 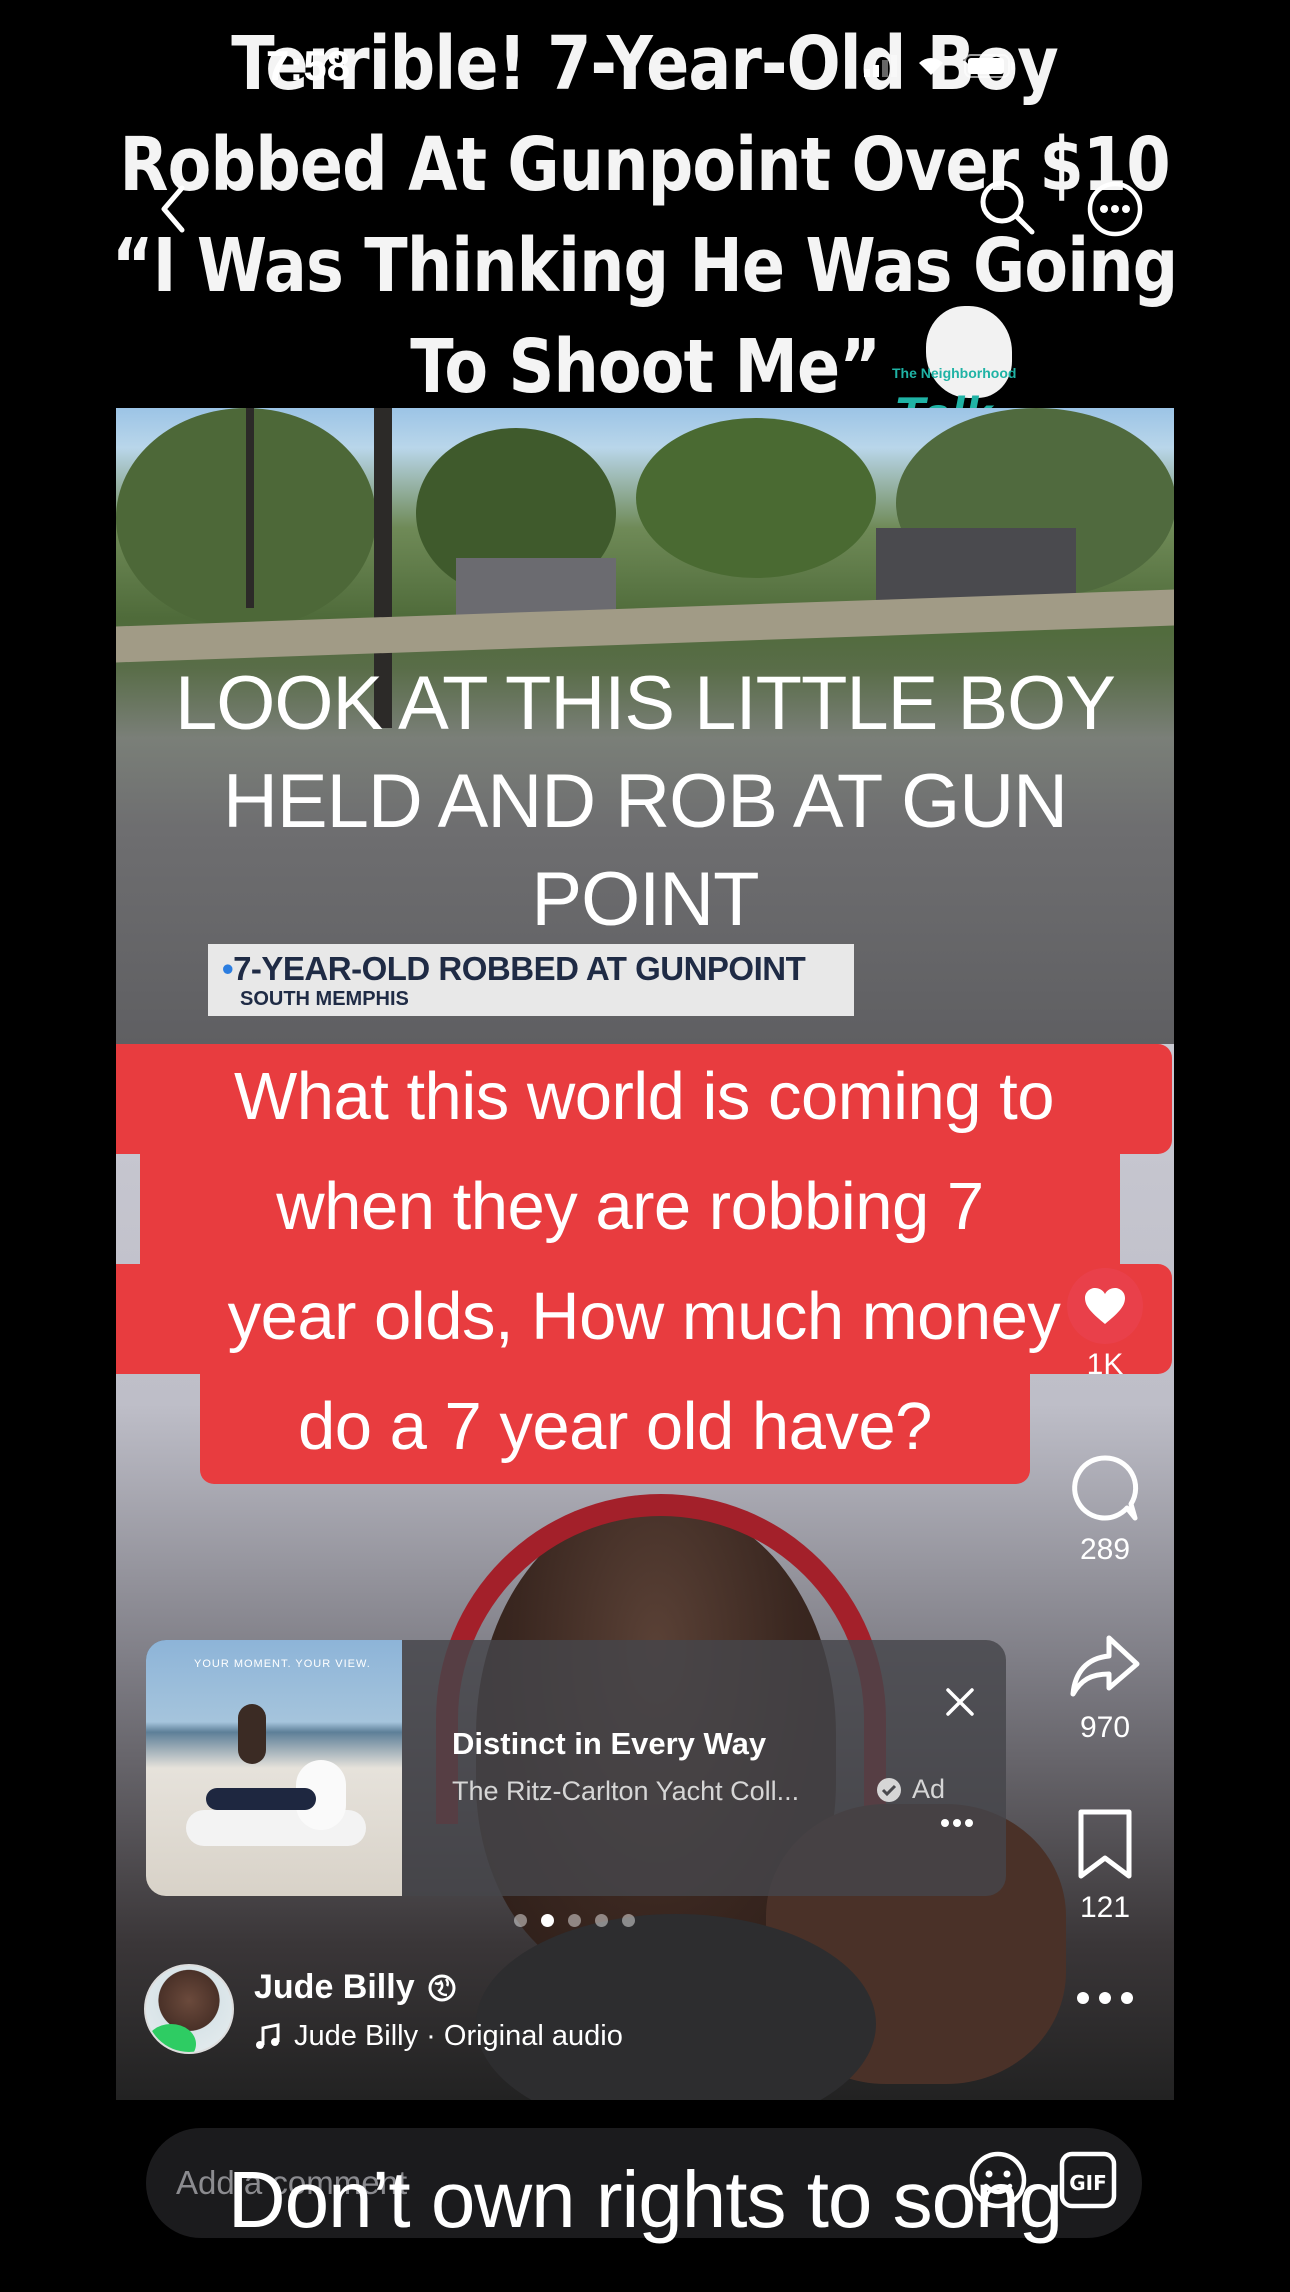 I want to click on music-icon, so click(x=268, y=2035).